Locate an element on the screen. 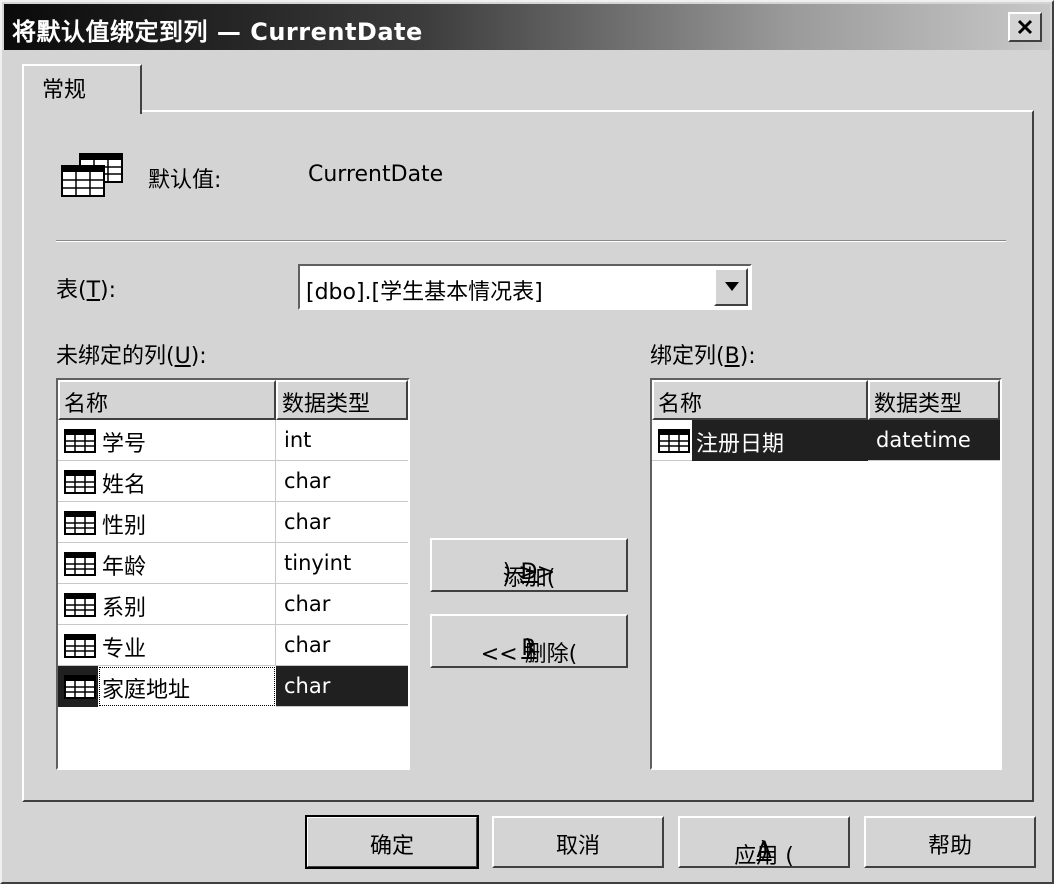 Image resolution: width=1054 pixels, height=884 pixels. unbound-column-row: 年龄 tinyint is located at coordinates (233, 563).